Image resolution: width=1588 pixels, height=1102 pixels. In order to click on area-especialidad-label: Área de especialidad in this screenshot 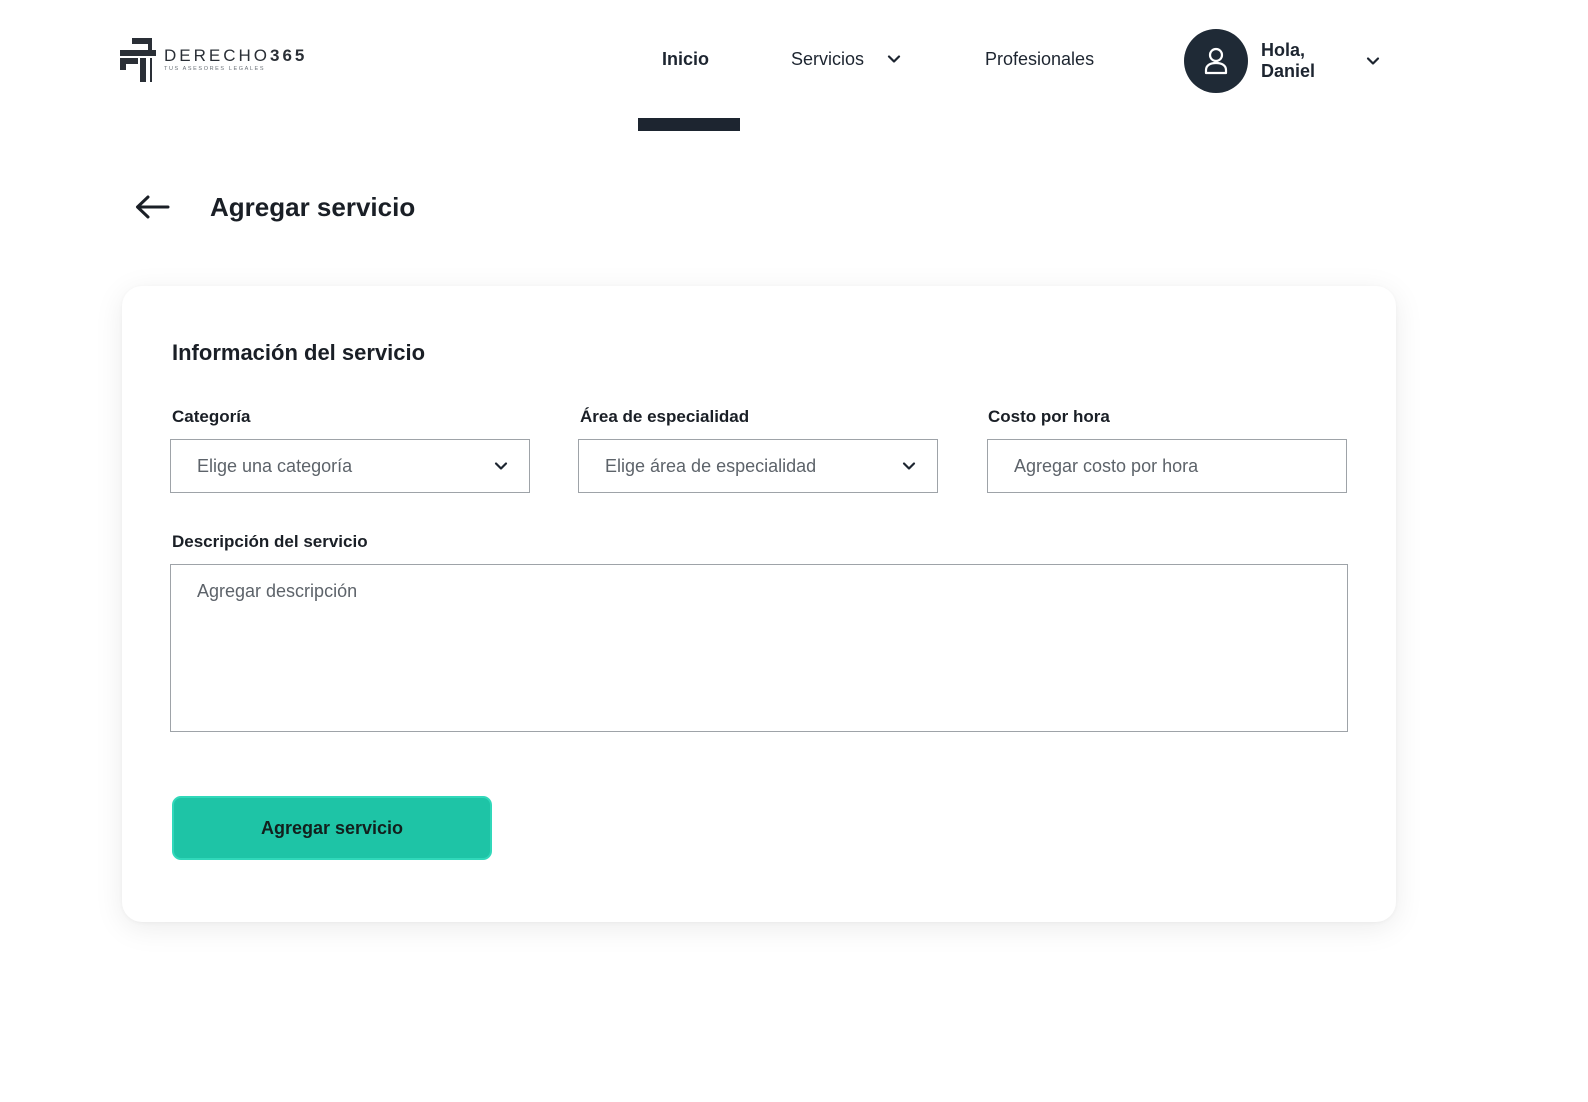, I will do `click(665, 416)`.